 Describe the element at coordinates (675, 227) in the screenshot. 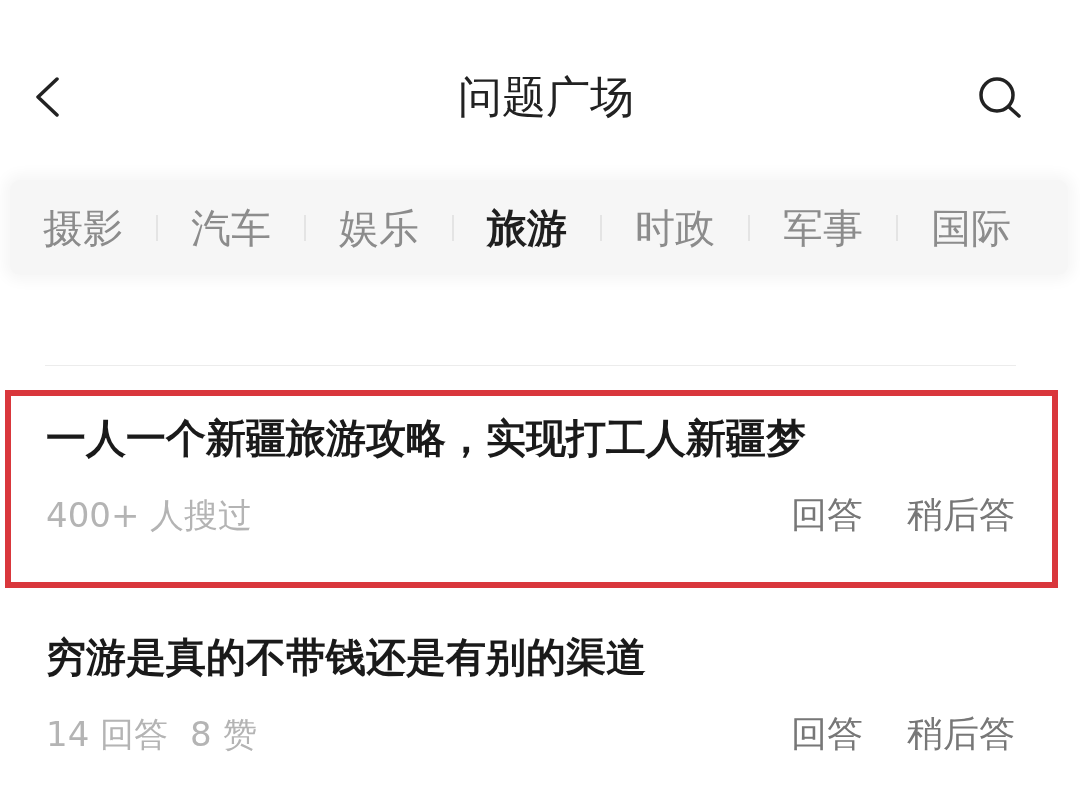

I see `category-tab: 时政` at that location.